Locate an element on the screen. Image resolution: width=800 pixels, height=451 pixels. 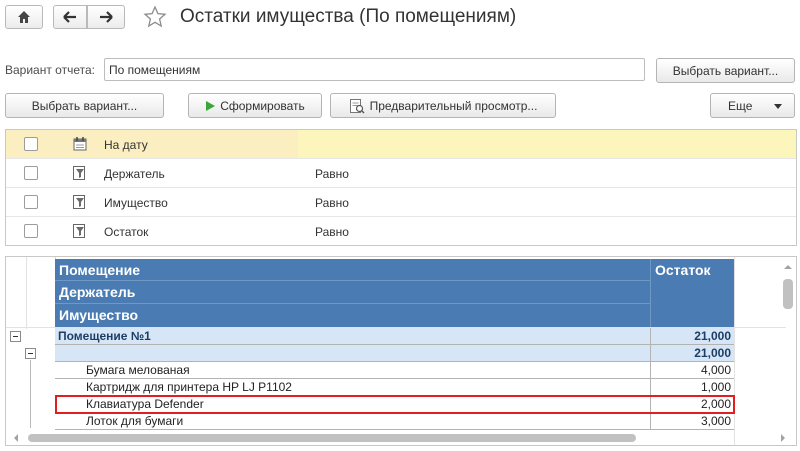
table-row-value: 3,000 is located at coordinates (692, 421).